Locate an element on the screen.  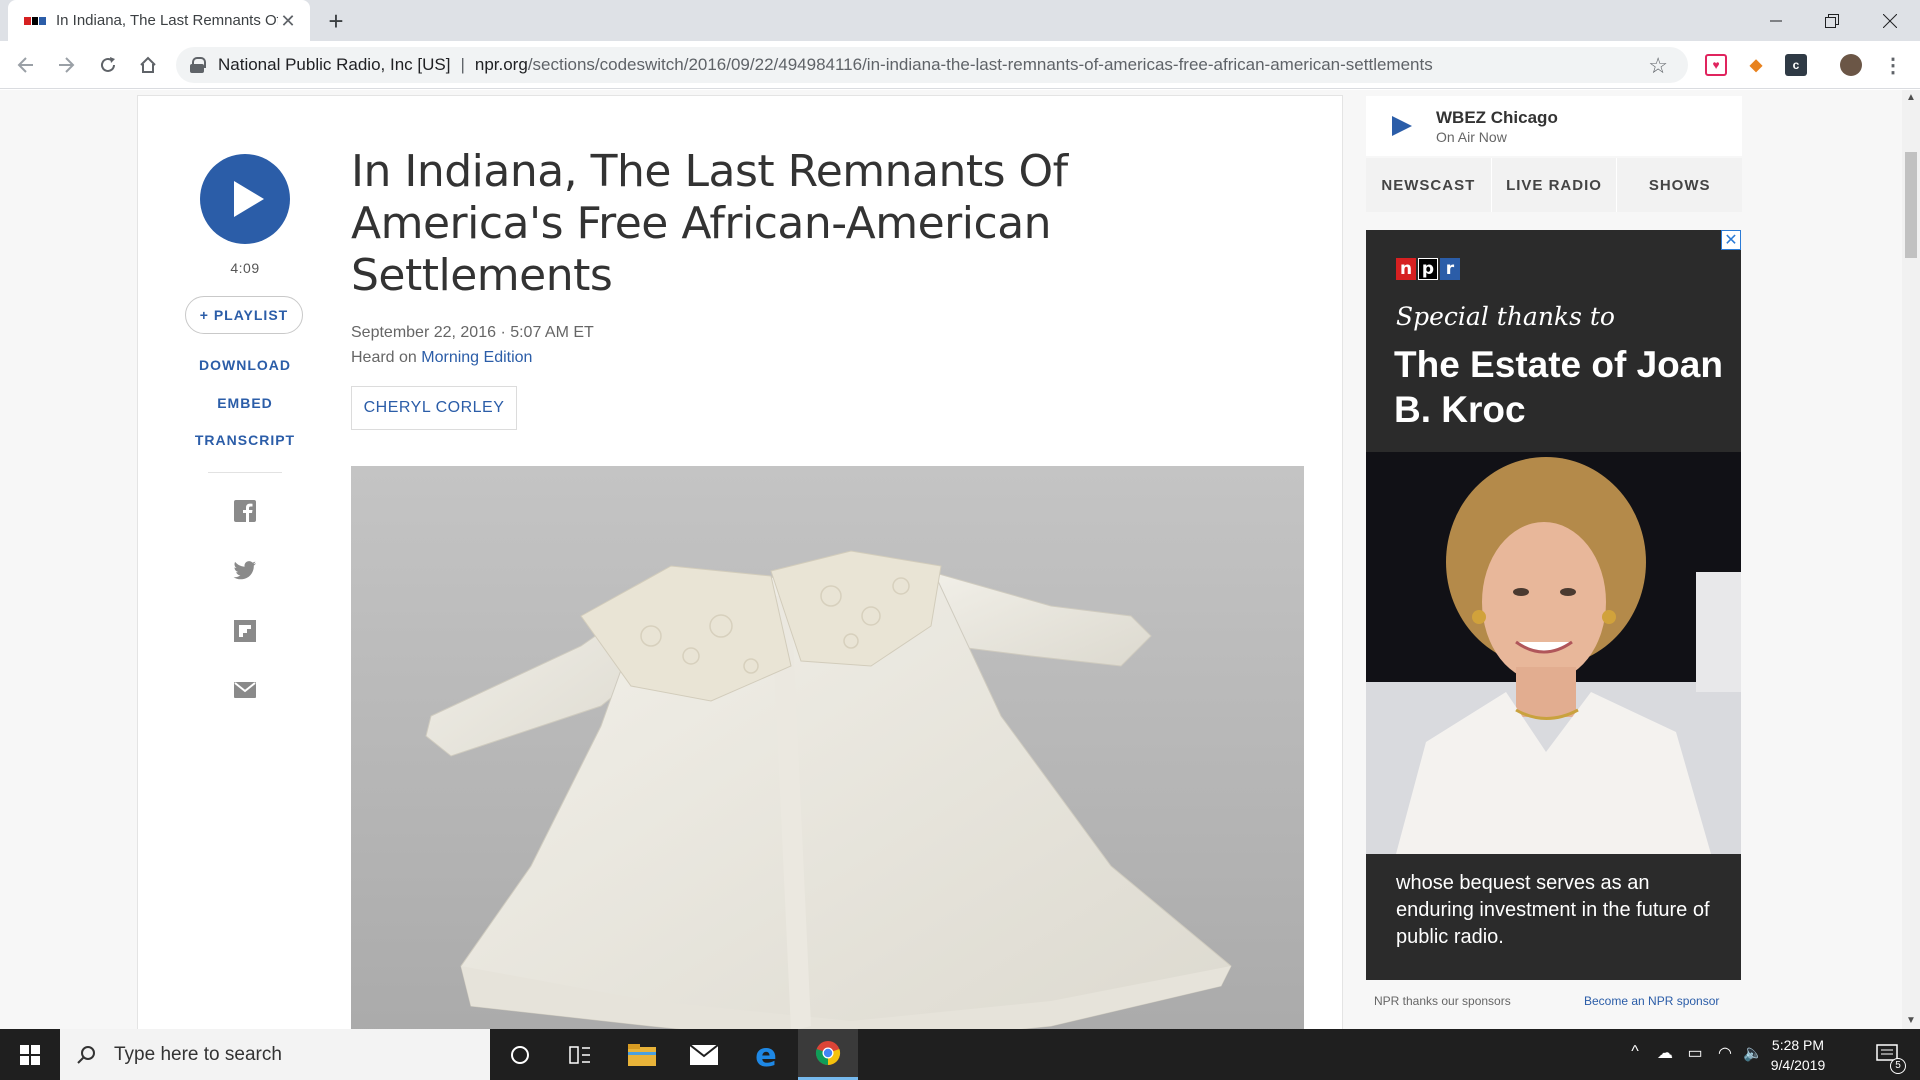
menu-dots-icon: ⋮ is located at coordinates (1893, 65).